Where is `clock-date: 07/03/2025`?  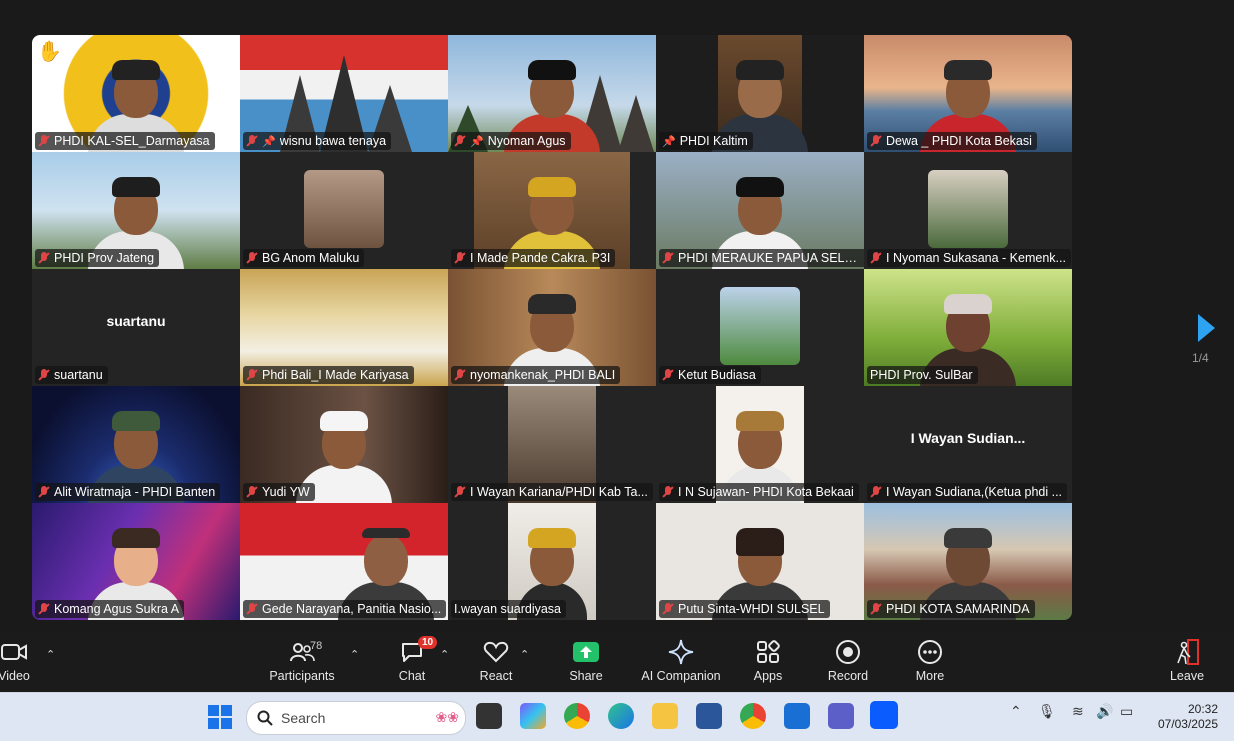
clock-date: 07/03/2025 is located at coordinates (1187, 724).